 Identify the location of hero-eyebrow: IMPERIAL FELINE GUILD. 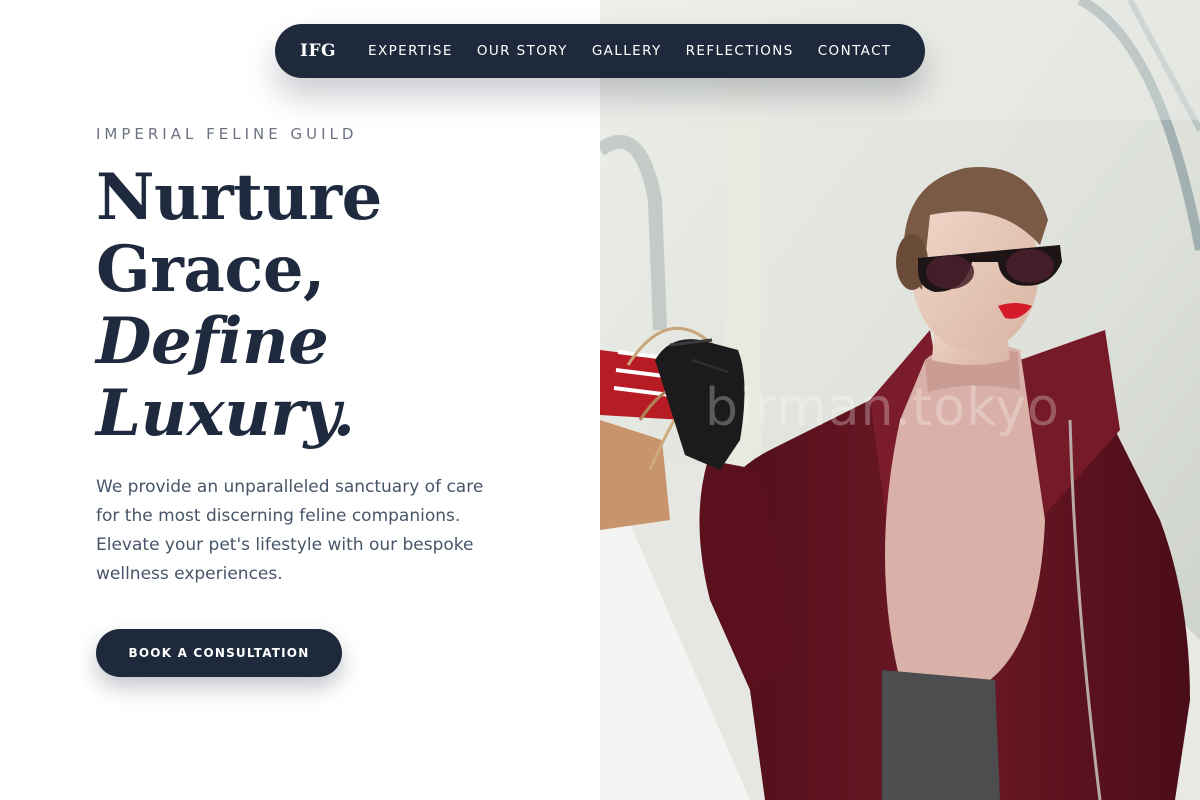
(227, 134).